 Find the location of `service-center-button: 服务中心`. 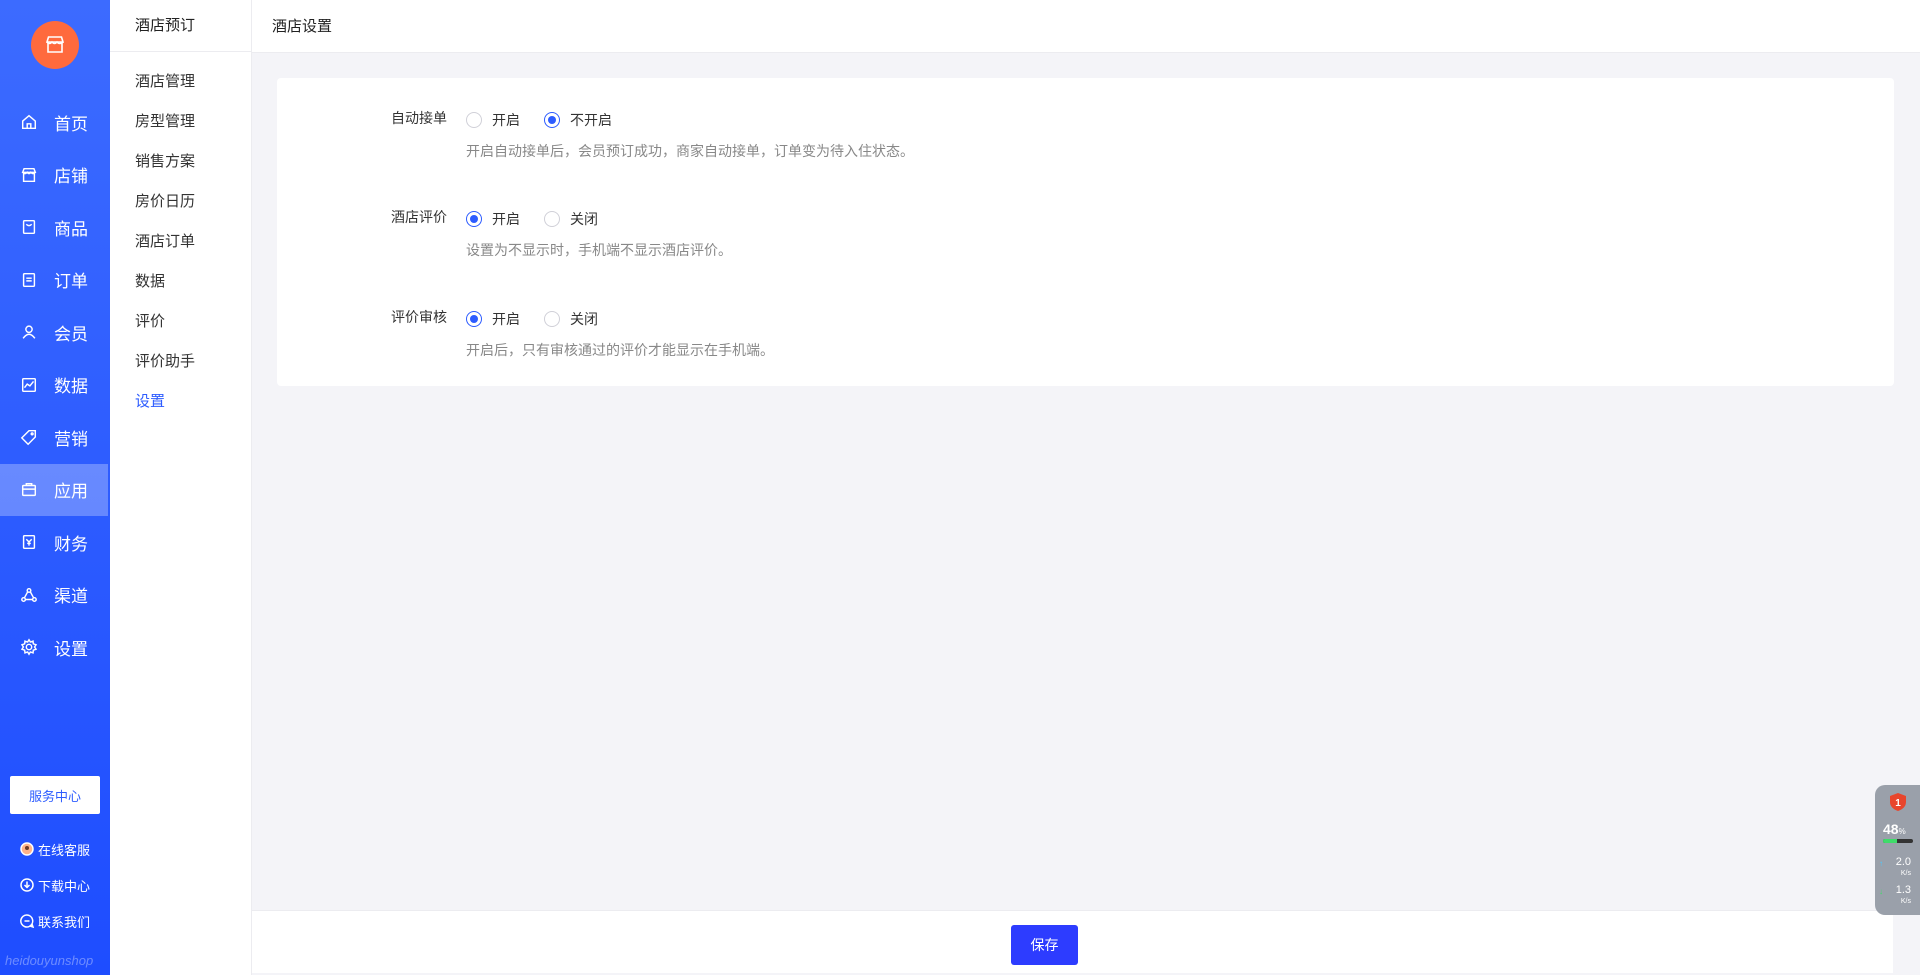

service-center-button: 服务中心 is located at coordinates (55, 795).